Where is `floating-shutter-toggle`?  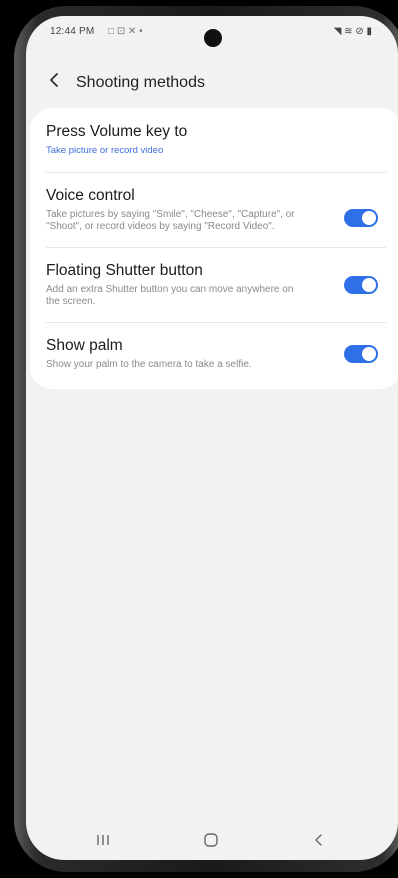
floating-shutter-toggle is located at coordinates (361, 284).